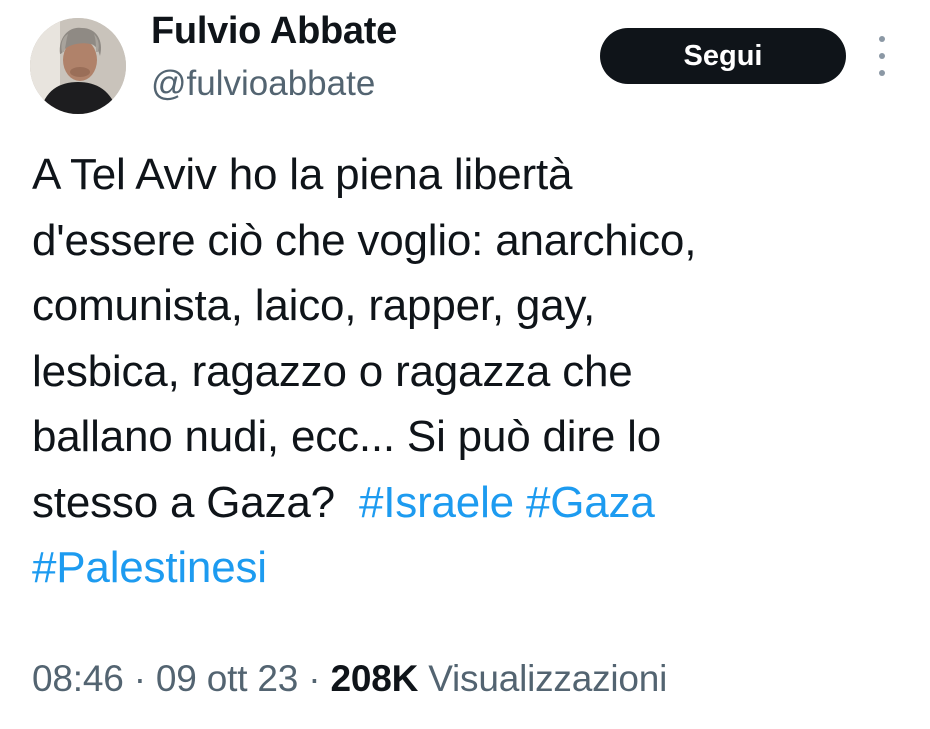  Describe the element at coordinates (723, 56) in the screenshot. I see `follow-button: Segui` at that location.